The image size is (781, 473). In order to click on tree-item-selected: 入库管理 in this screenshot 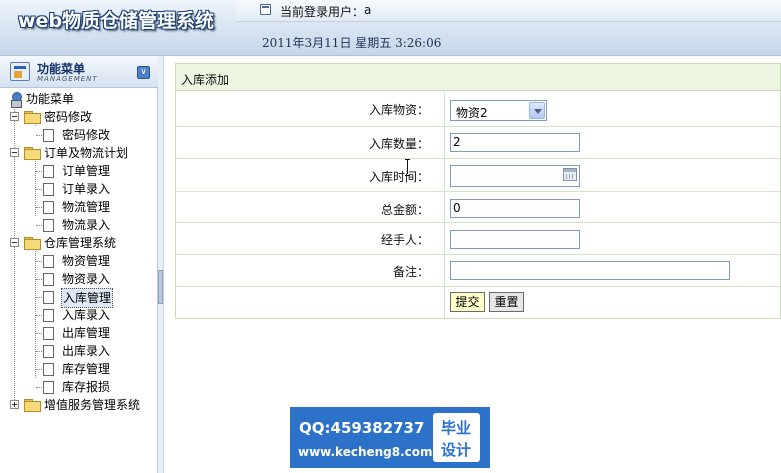, I will do `click(79, 298)`.